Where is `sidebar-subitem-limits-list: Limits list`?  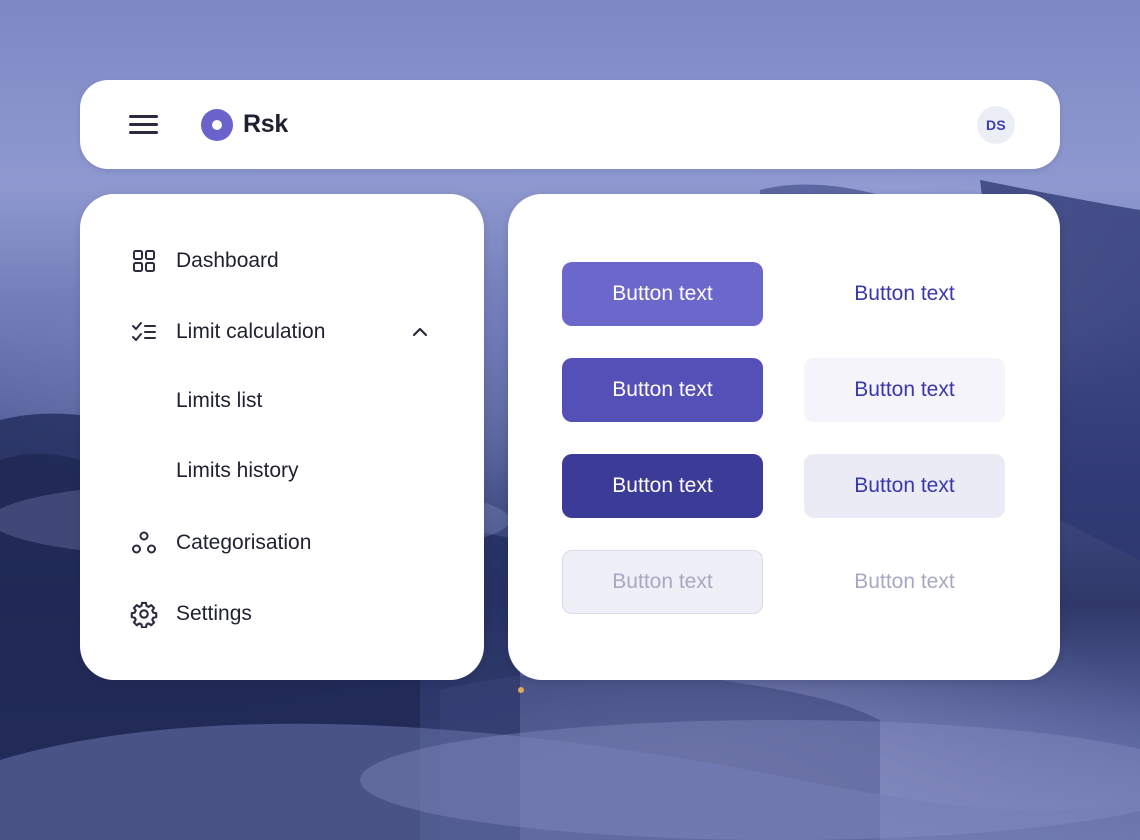 sidebar-subitem-limits-list: Limits list is located at coordinates (219, 404).